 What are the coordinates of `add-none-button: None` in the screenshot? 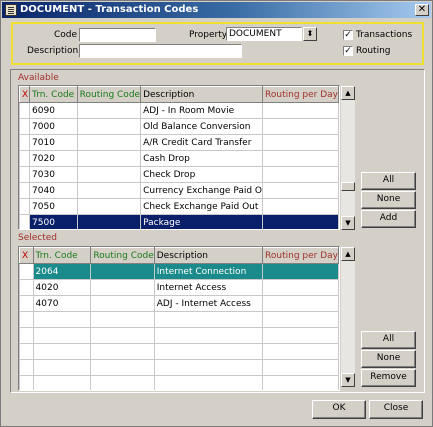 It's located at (388, 200).